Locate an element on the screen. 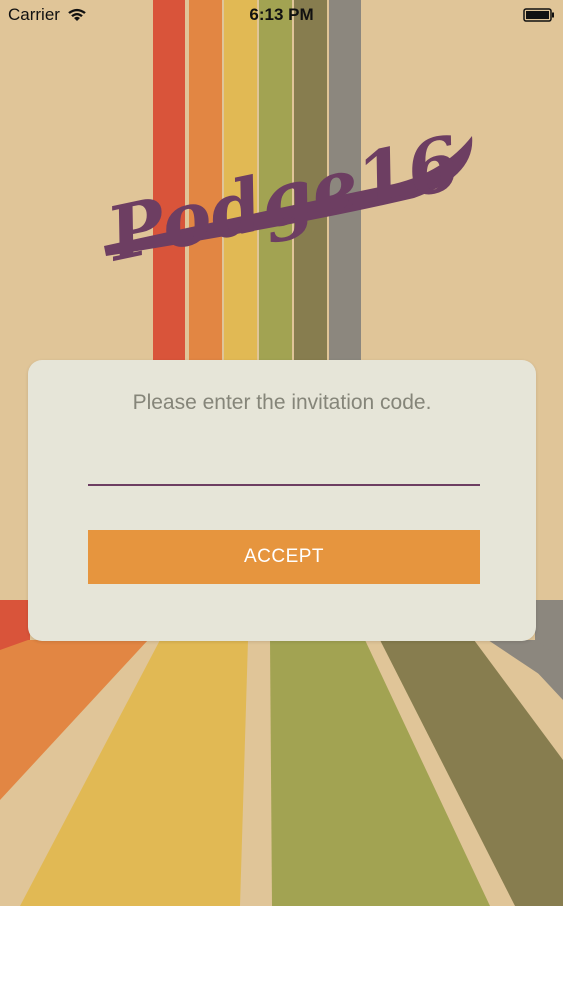  app-logo: Podge16 is located at coordinates (286, 198).